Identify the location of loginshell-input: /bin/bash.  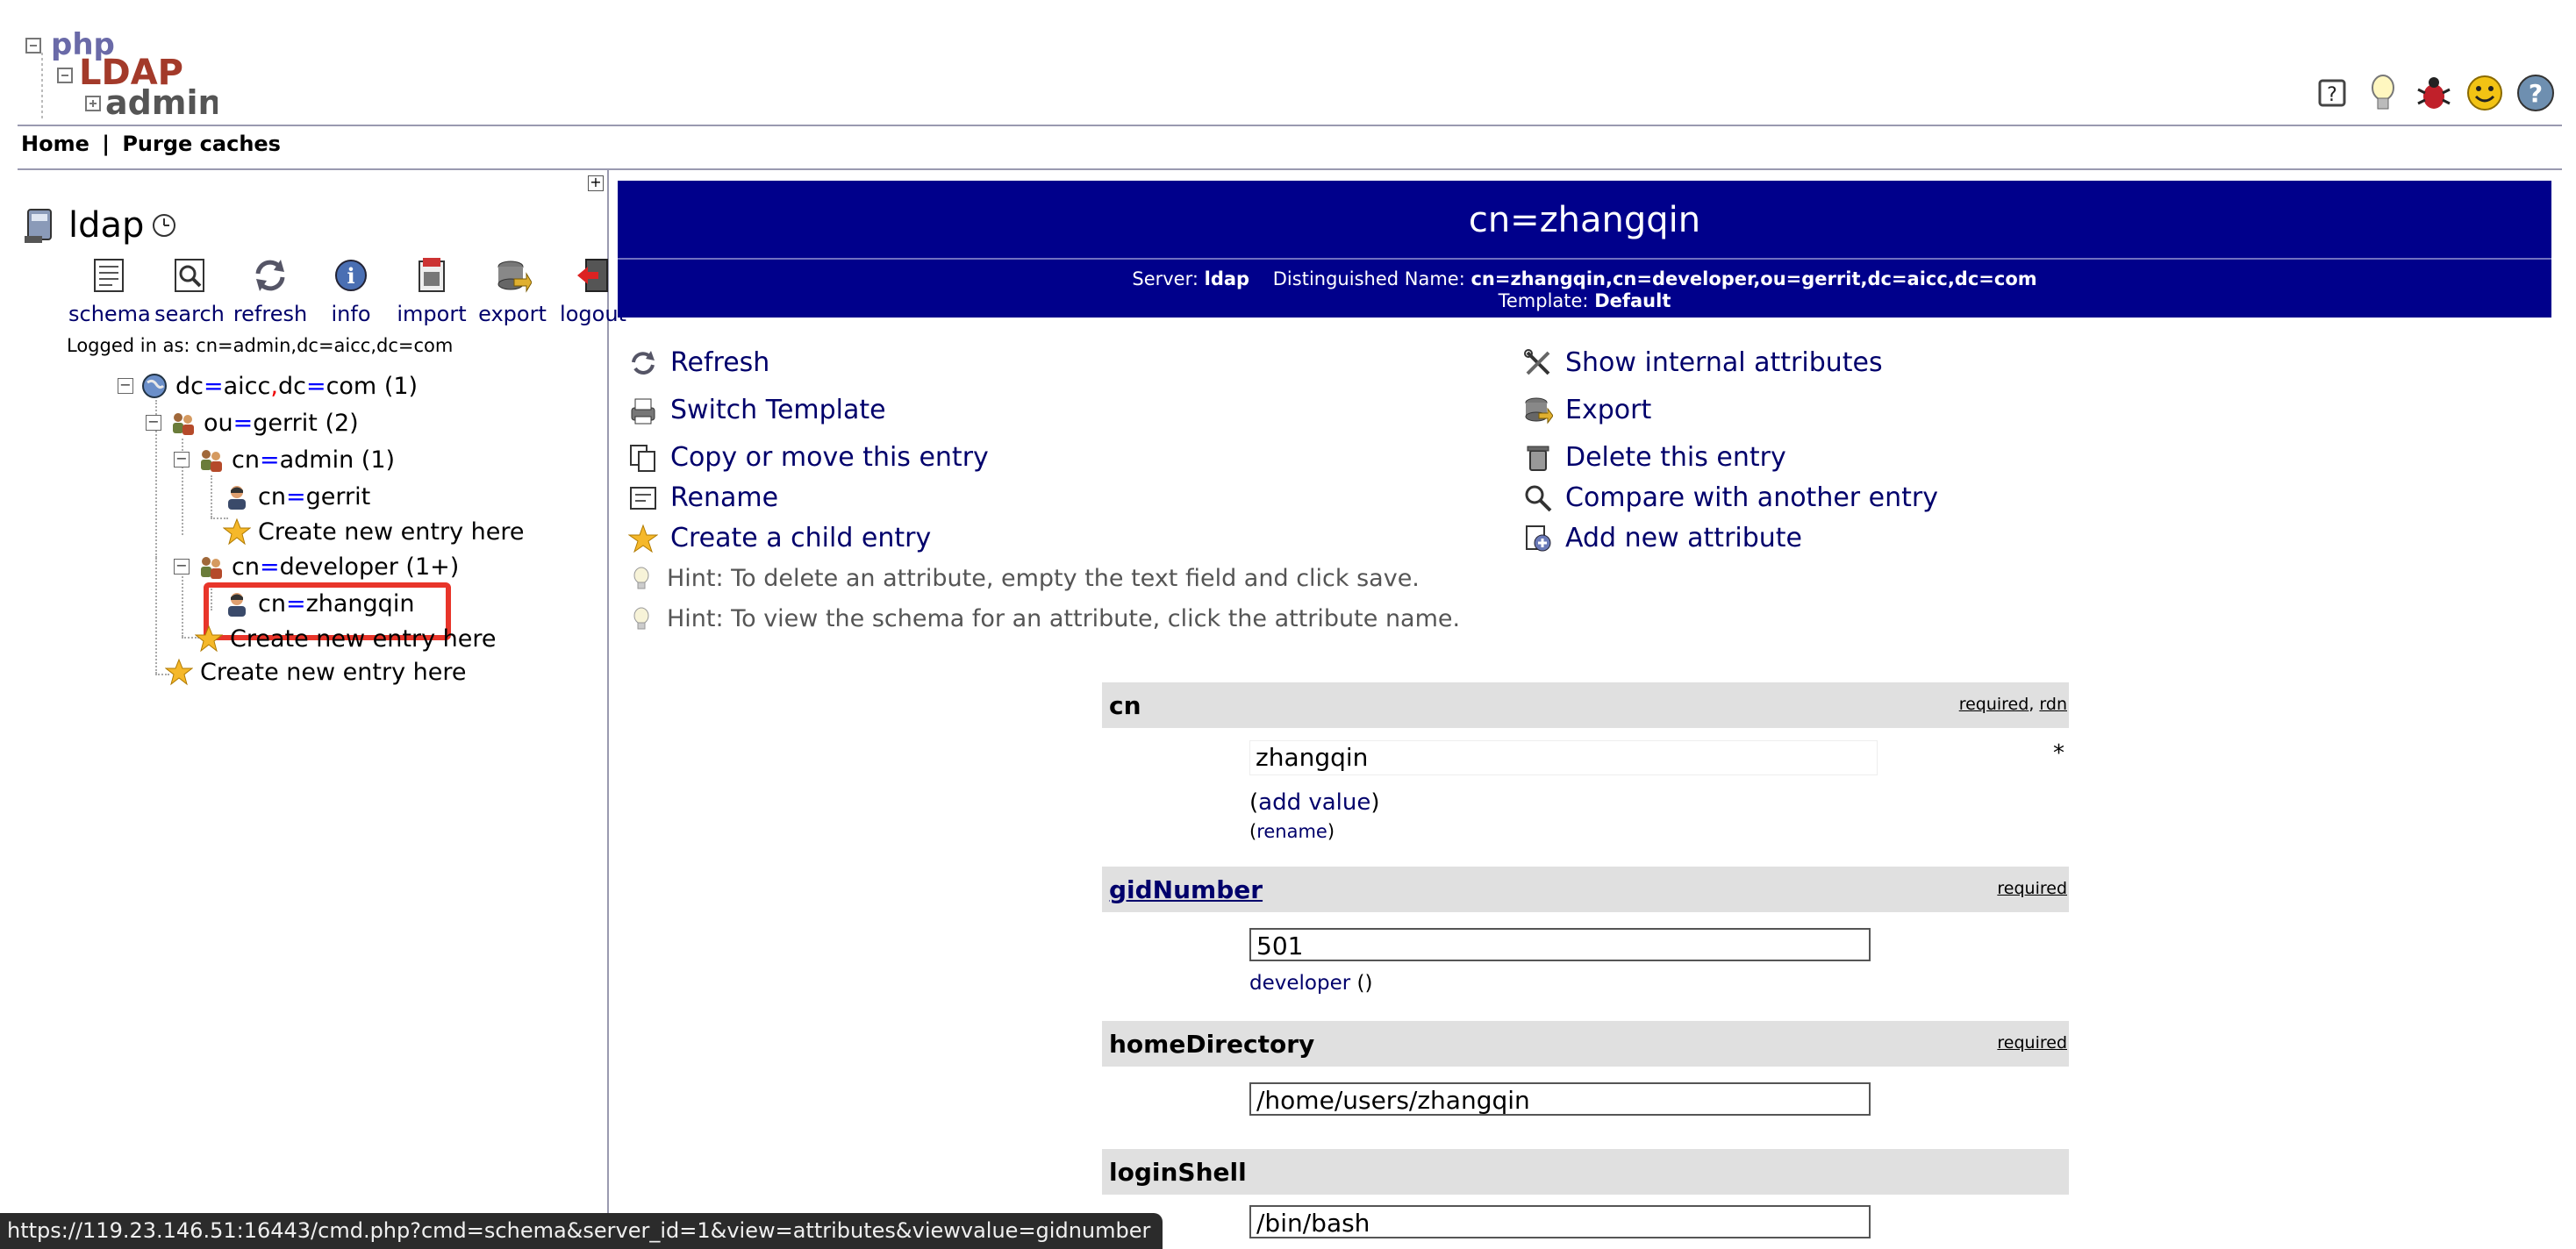
(1560, 1221).